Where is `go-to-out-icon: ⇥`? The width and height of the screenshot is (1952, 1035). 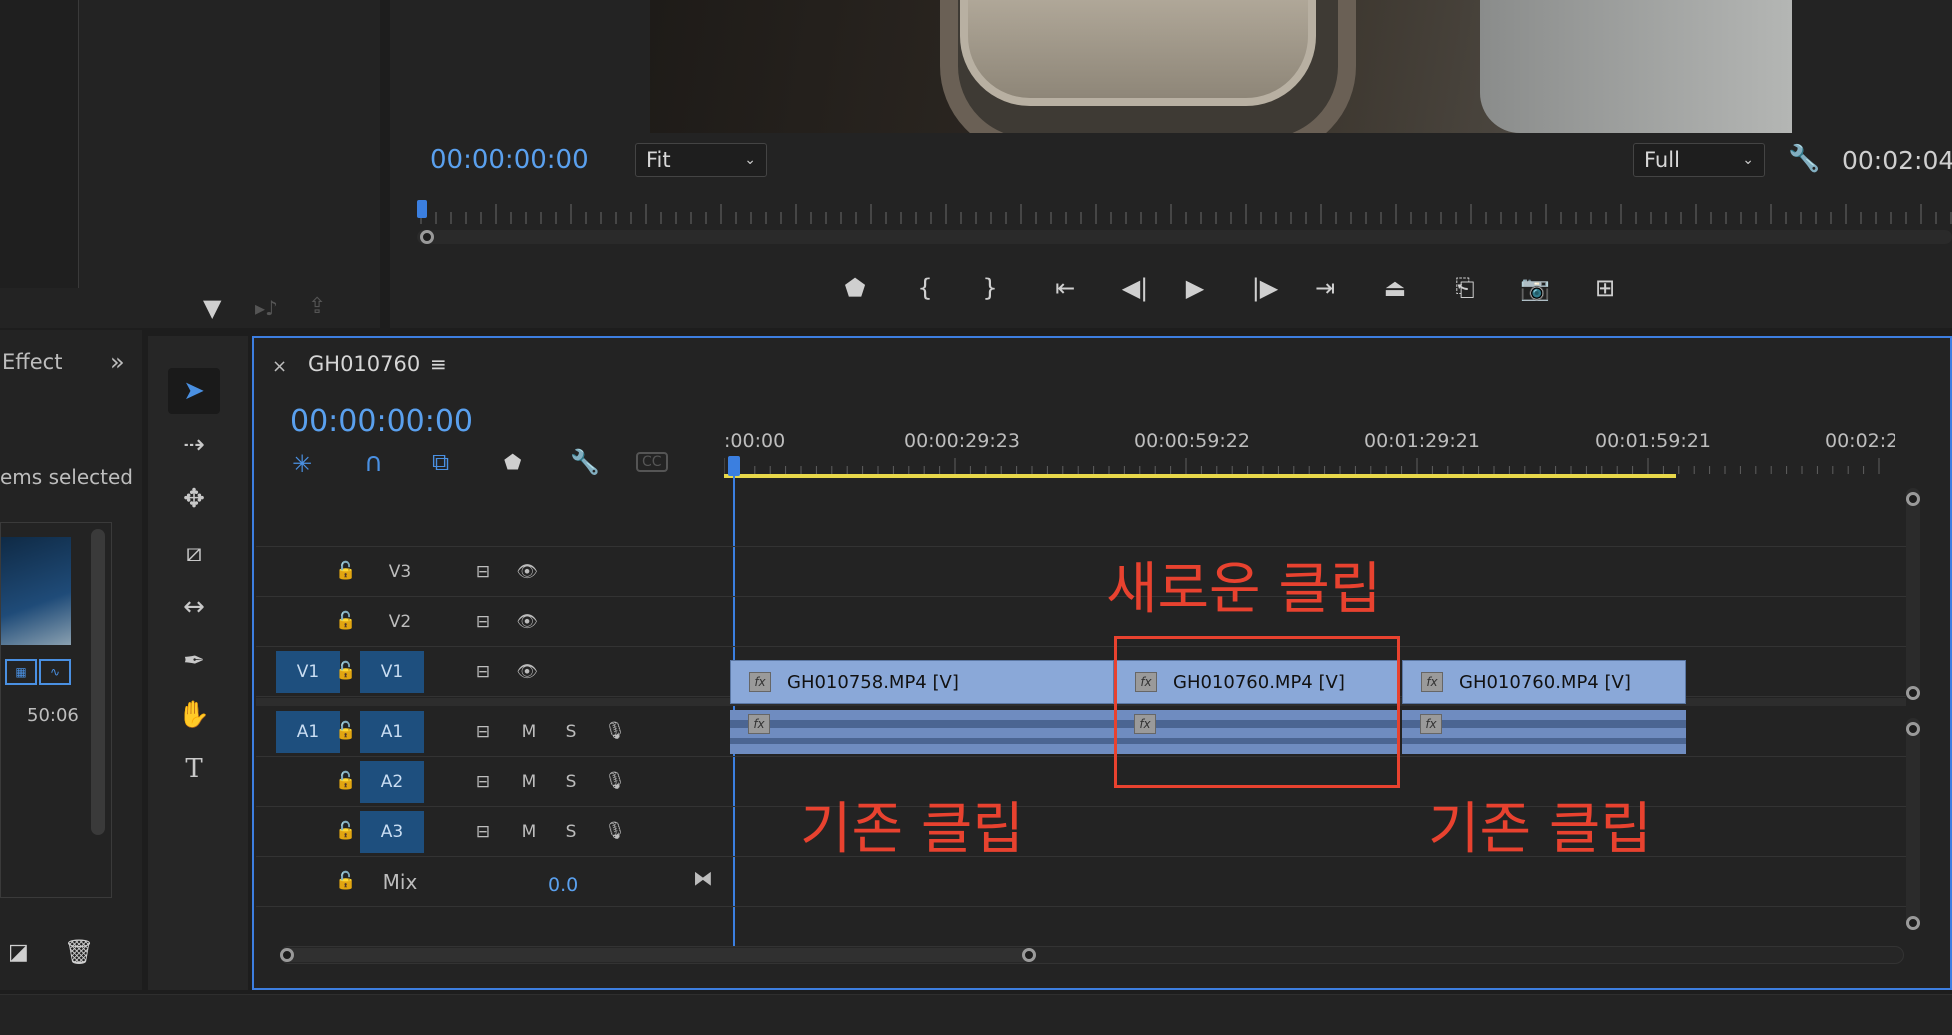
go-to-out-icon: ⇥ is located at coordinates (1325, 288).